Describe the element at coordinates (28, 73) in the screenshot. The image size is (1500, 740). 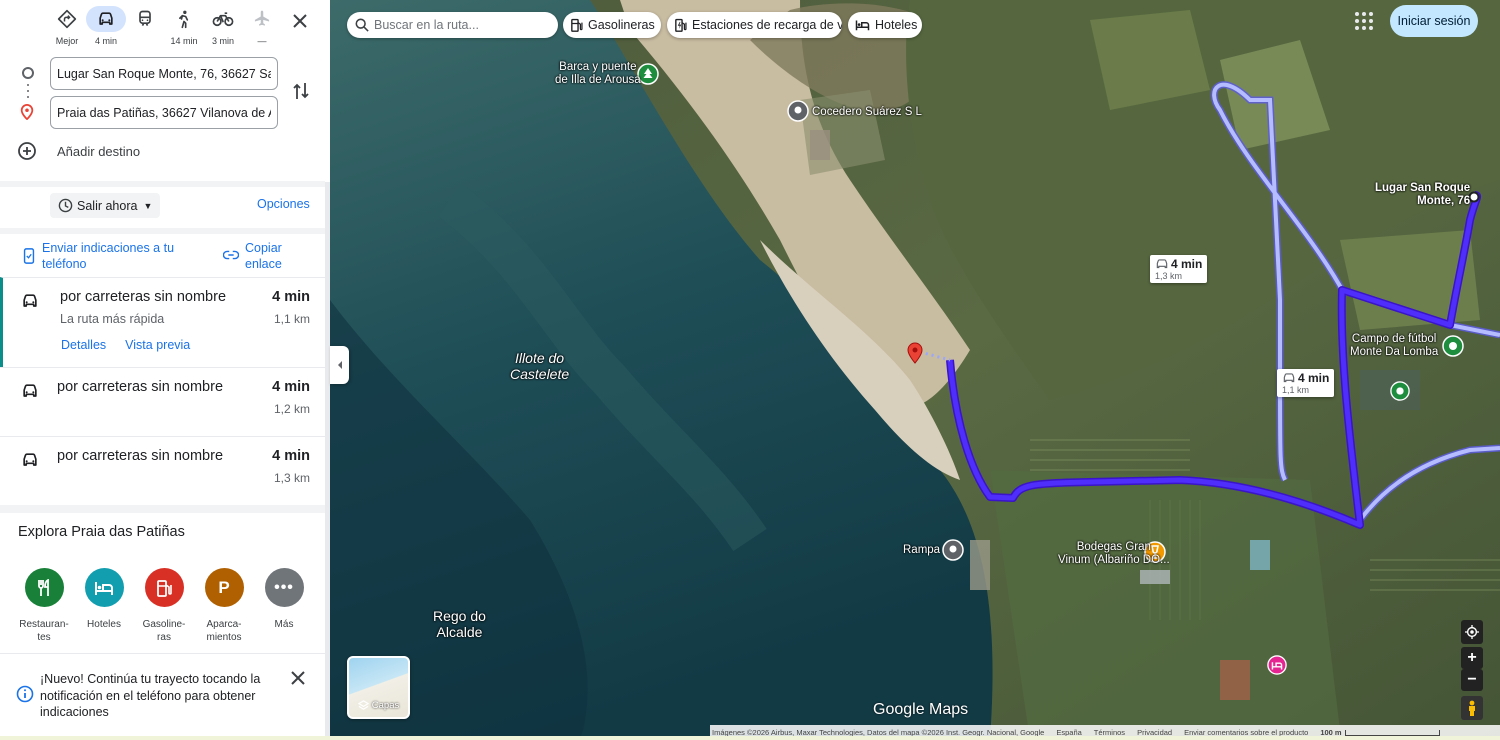
I see `origin-dot-icon` at that location.